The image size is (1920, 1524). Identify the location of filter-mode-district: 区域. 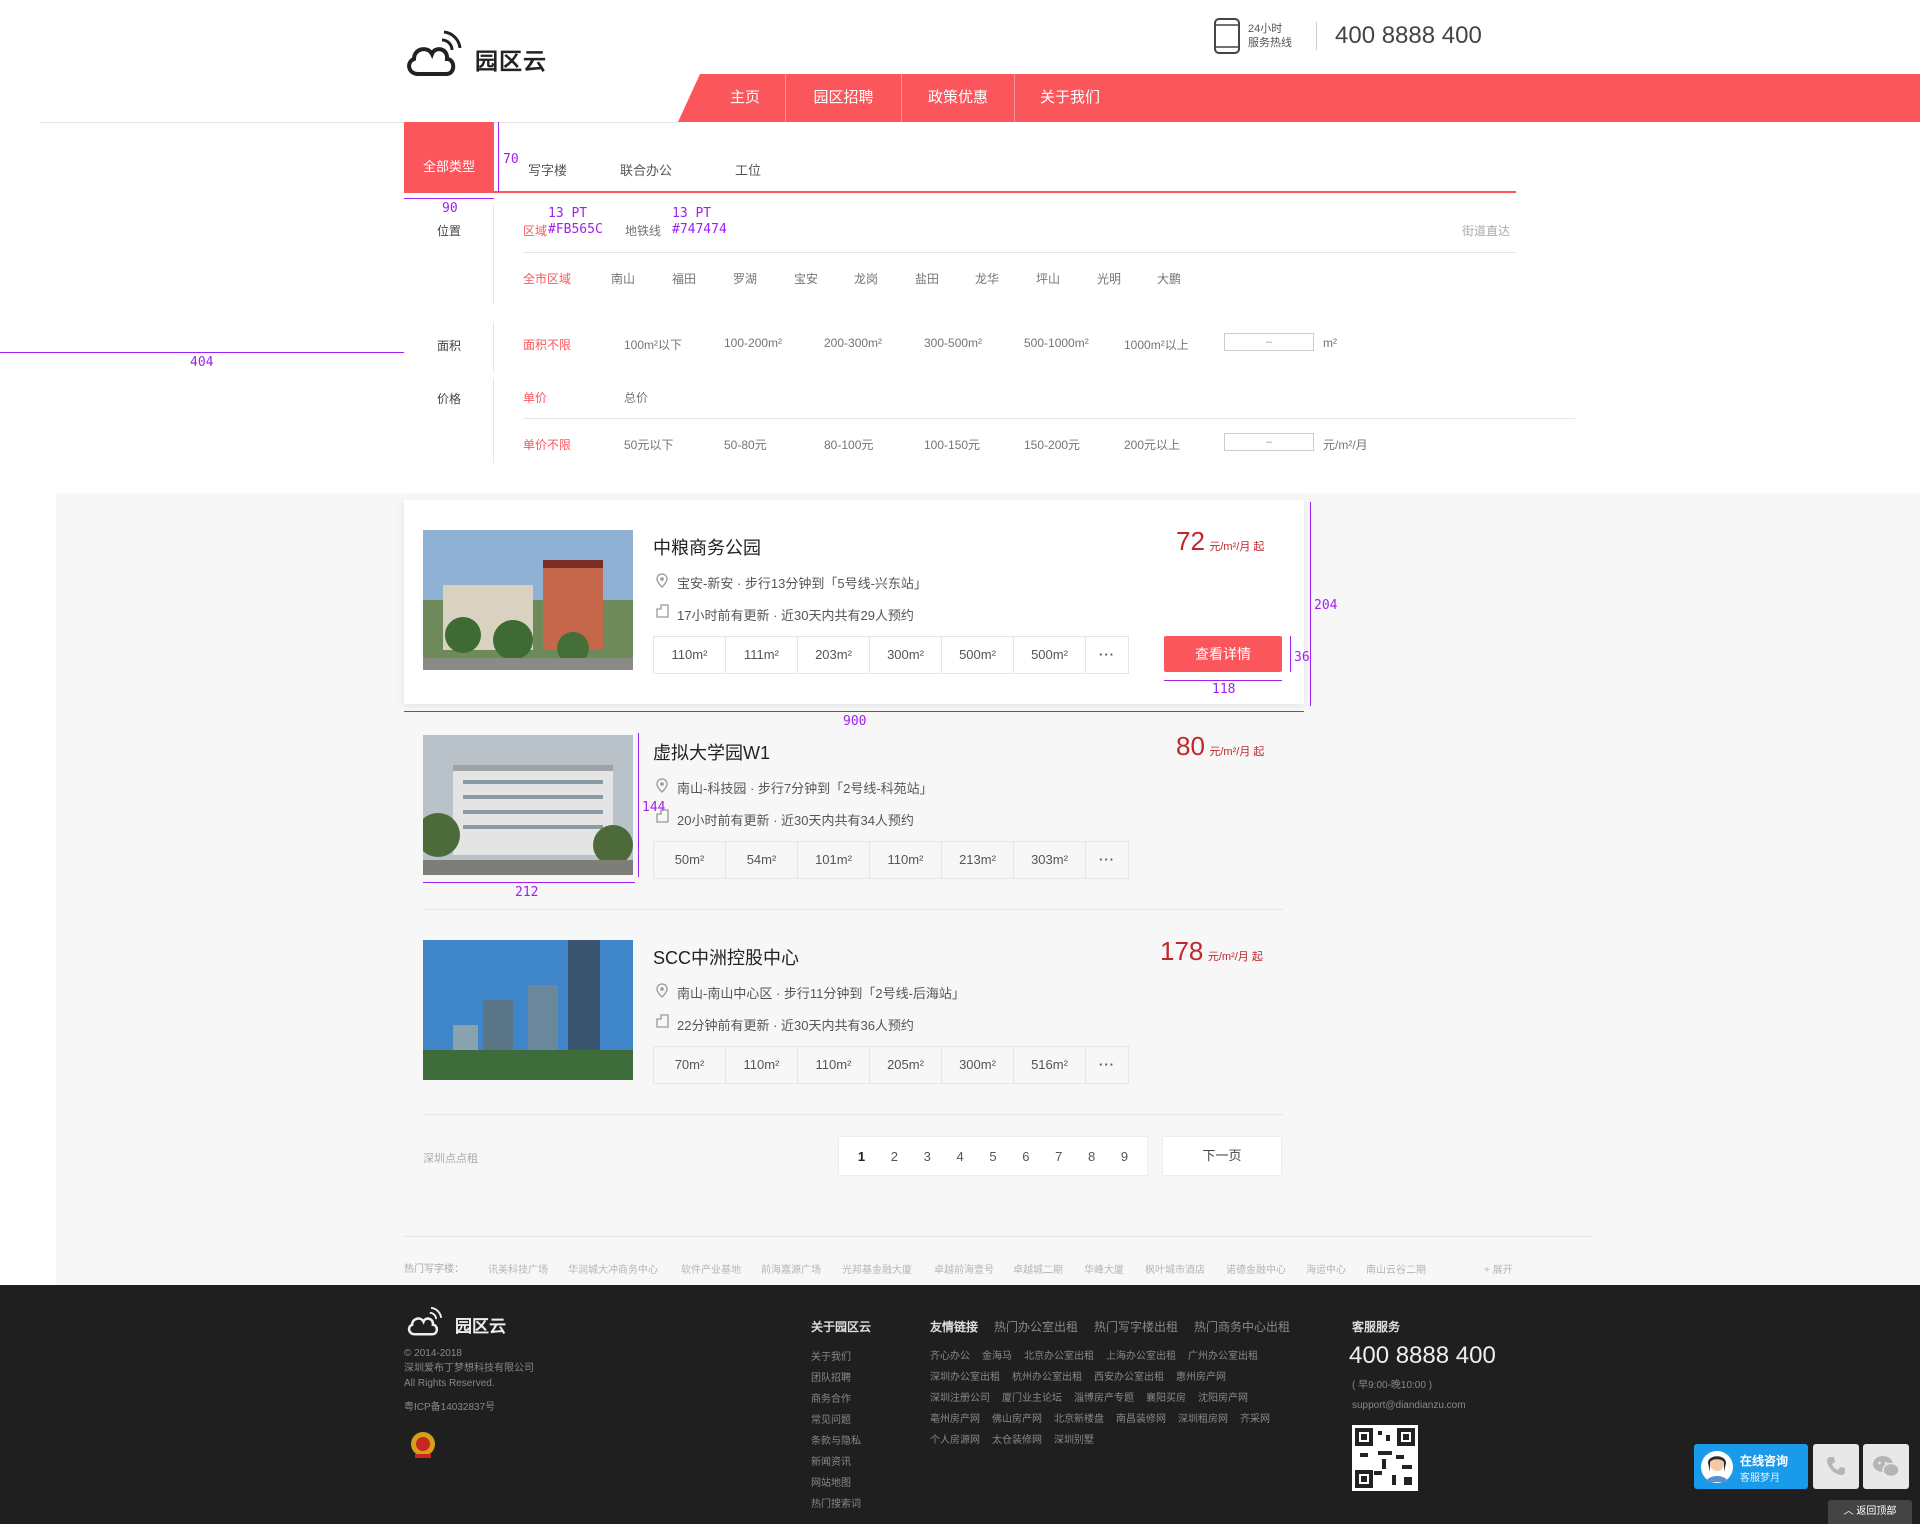
(535, 230).